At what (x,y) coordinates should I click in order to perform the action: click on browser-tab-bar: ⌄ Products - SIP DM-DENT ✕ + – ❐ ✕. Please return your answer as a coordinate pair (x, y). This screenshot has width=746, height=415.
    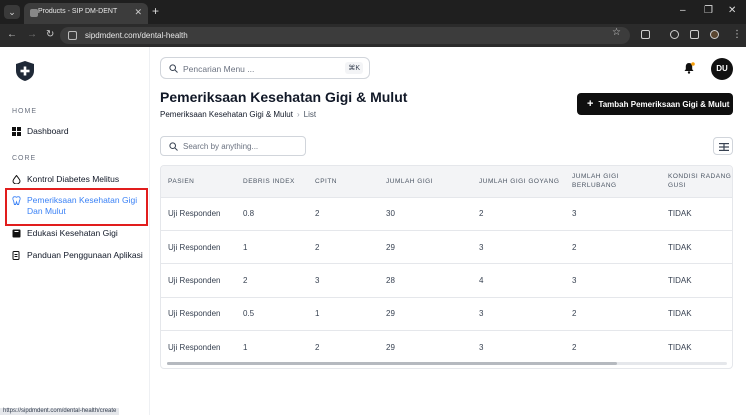
    Looking at the image, I should click on (373, 12).